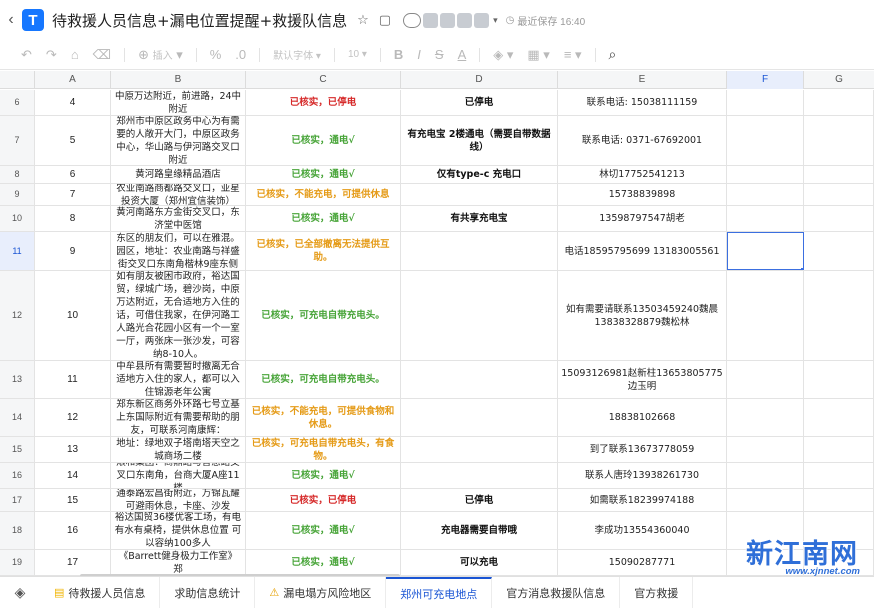 This screenshot has width=874, height=608. What do you see at coordinates (642, 475) in the screenshot?
I see `cell-contact: 联系人唐玲13938261730` at bounding box center [642, 475].